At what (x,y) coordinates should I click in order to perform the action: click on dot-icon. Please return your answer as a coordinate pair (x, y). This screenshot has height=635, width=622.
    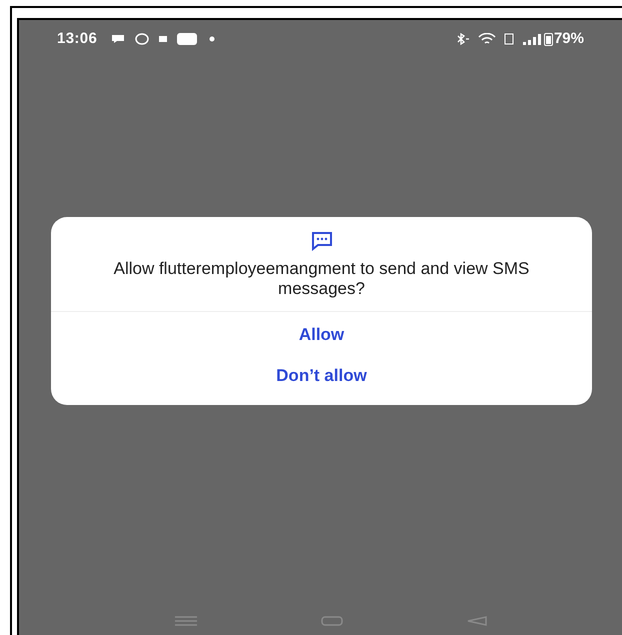
    Looking at the image, I should click on (212, 39).